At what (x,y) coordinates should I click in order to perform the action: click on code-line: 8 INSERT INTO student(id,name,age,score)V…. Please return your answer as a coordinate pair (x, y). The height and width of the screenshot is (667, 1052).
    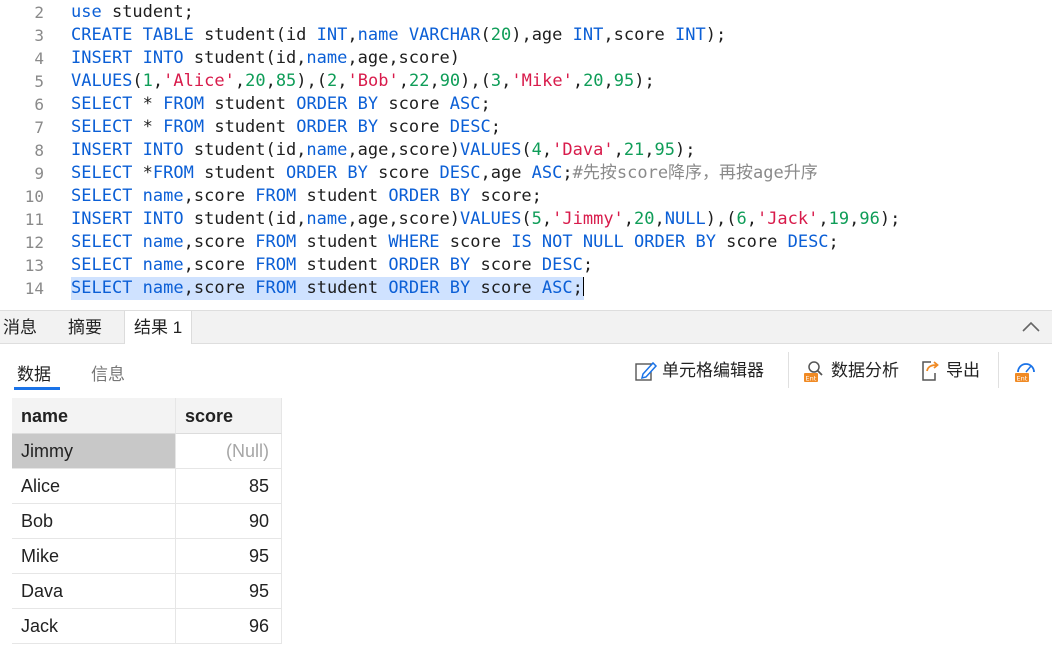
    Looking at the image, I should click on (526, 150).